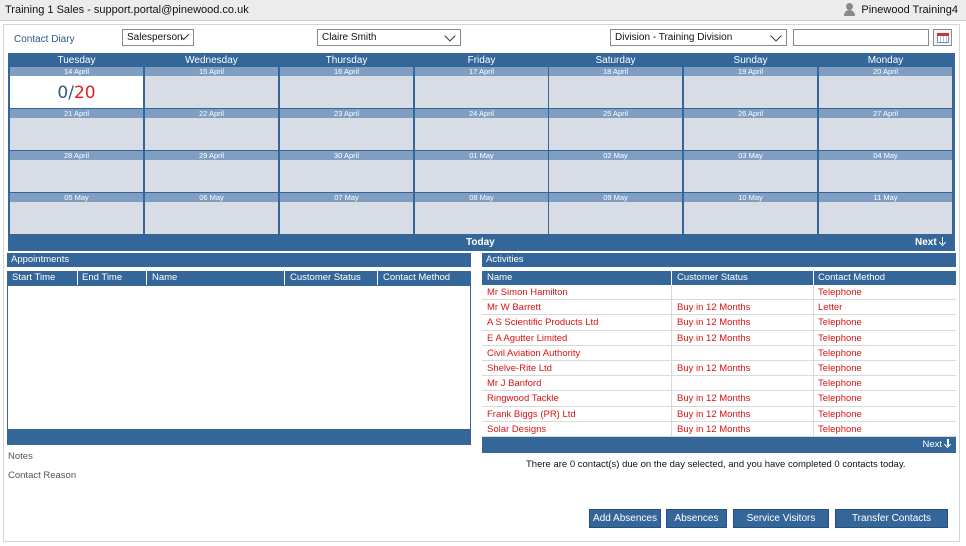 The image size is (966, 546). Describe the element at coordinates (885, 171) in the screenshot. I see `calendar-day-cell: 04 May` at that location.